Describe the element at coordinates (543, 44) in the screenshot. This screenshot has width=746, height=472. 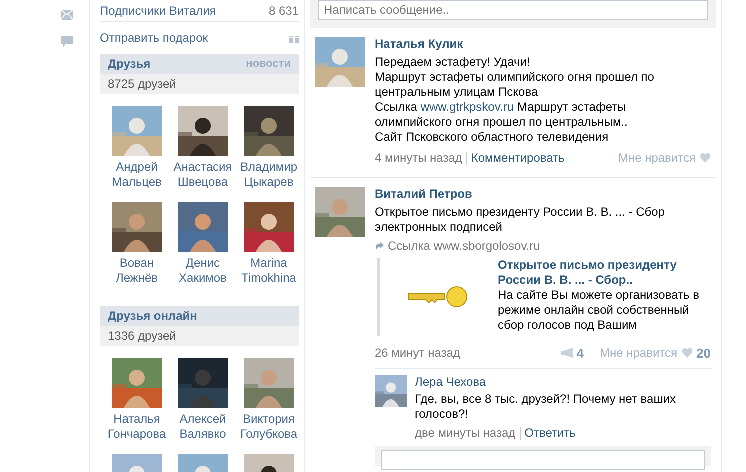
I see `author-name: Наталья Кулик` at that location.